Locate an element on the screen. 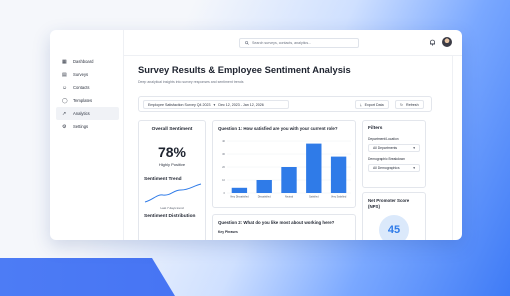  refresh-label: Refresh is located at coordinates (412, 104).